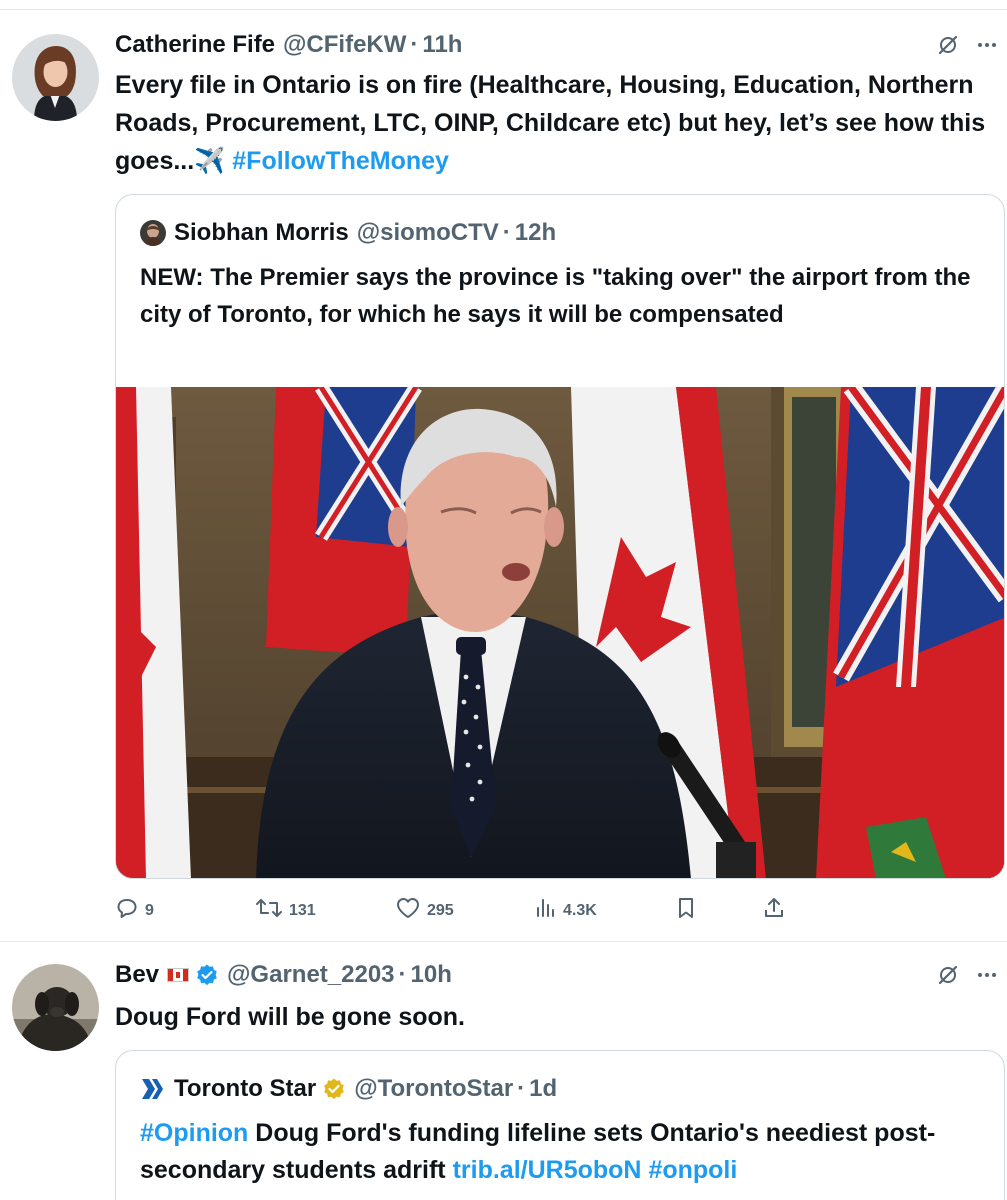  Describe the element at coordinates (547, 1170) in the screenshot. I see `article-link: trib.al/UR5oboN` at that location.